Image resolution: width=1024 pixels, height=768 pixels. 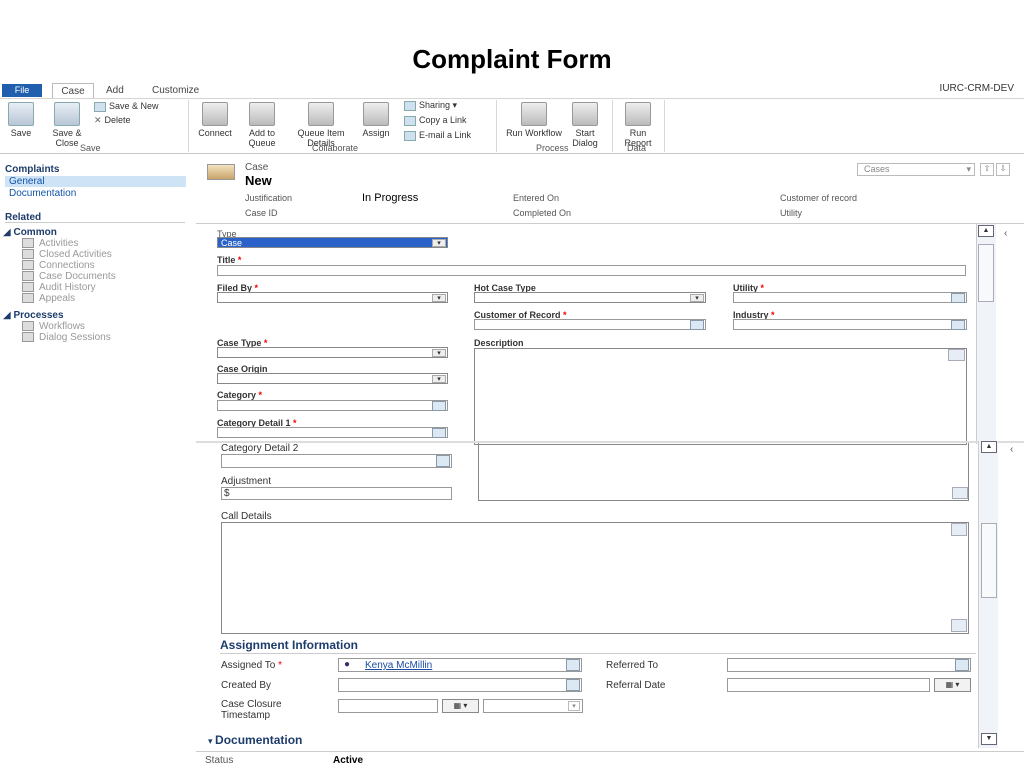 I want to click on tab-file: File, so click(x=22, y=90).